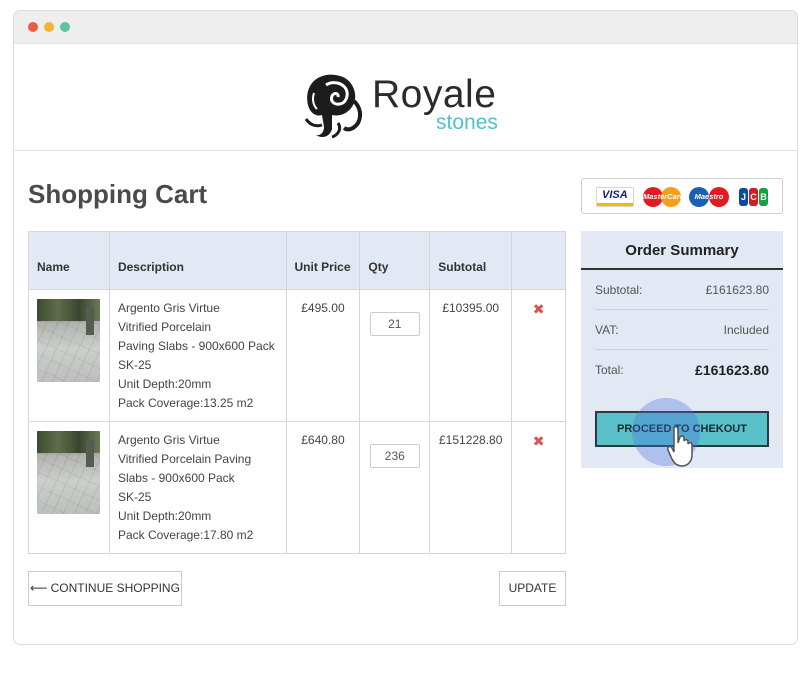  What do you see at coordinates (118, 194) in the screenshot?
I see `page-title: Shopping Cart` at bounding box center [118, 194].